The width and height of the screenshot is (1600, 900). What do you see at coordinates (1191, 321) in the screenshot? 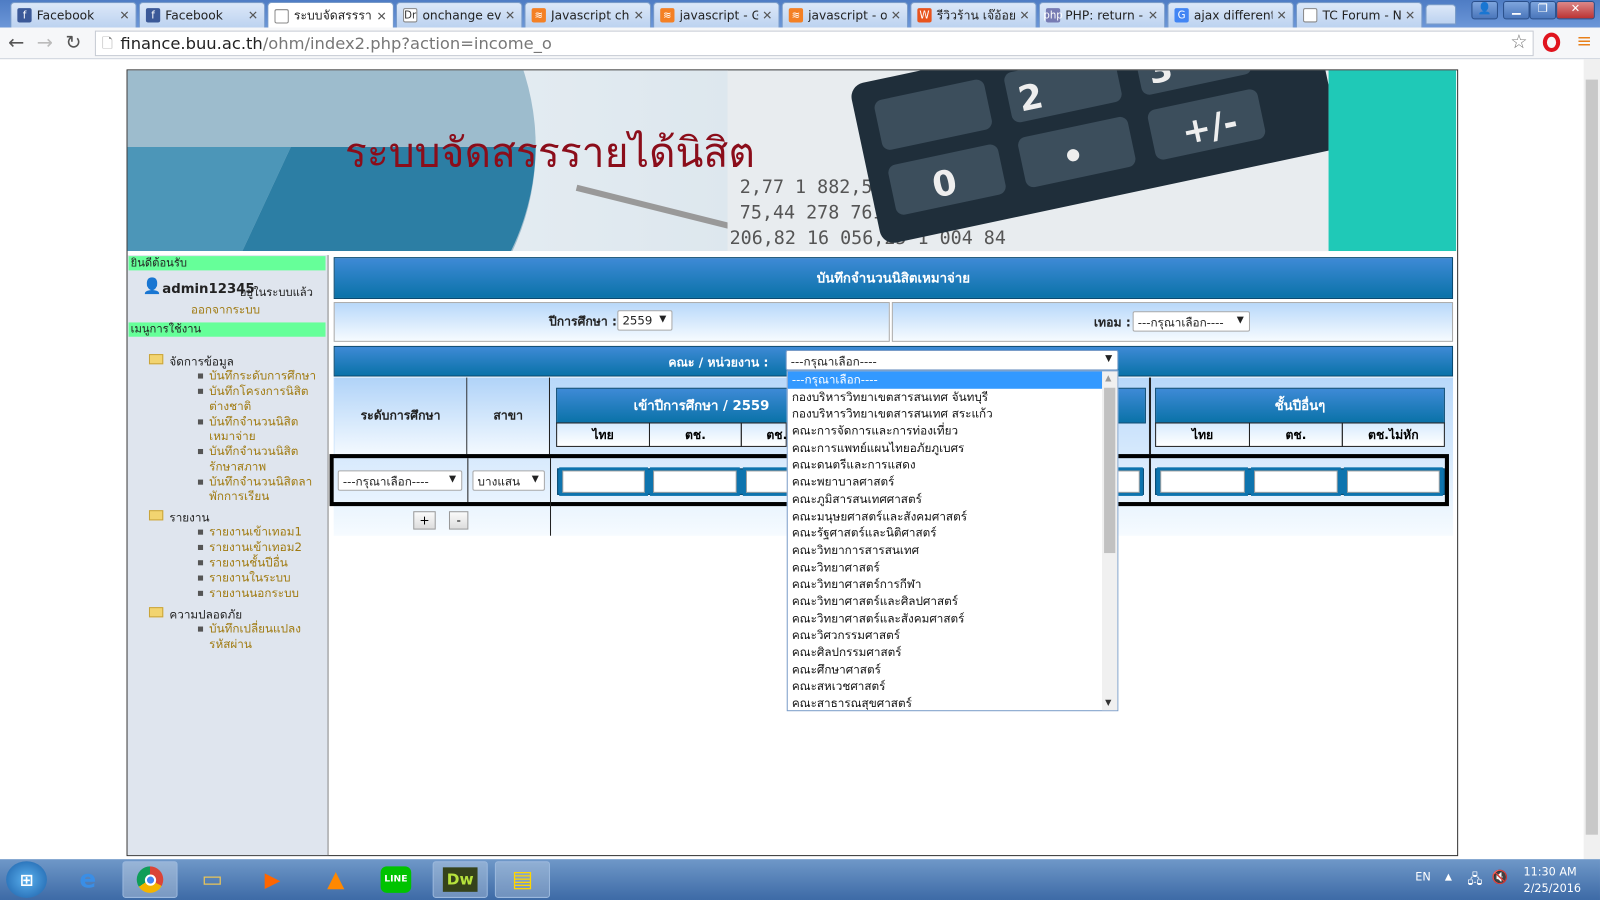
I see `term-select: ---กรุณาเลือก----` at bounding box center [1191, 321].